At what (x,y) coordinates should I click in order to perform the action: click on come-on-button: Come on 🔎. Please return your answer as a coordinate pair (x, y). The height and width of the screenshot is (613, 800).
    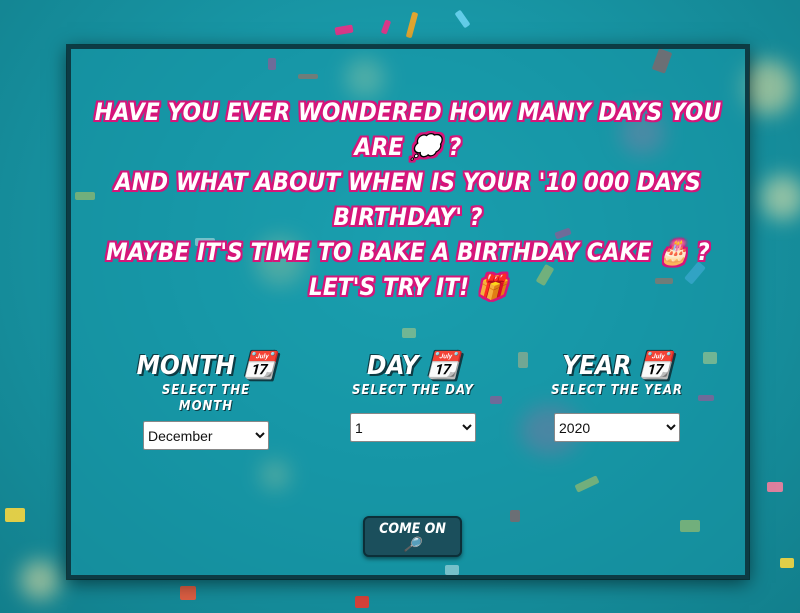
    Looking at the image, I should click on (412, 536).